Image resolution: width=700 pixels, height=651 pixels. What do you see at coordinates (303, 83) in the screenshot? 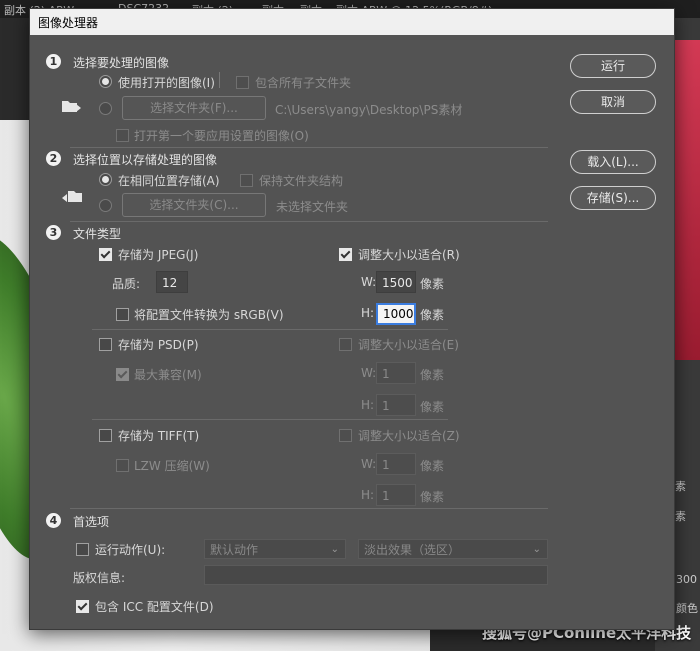
I see `include-subfolders-label: 包含所有子文件夹` at bounding box center [303, 83].